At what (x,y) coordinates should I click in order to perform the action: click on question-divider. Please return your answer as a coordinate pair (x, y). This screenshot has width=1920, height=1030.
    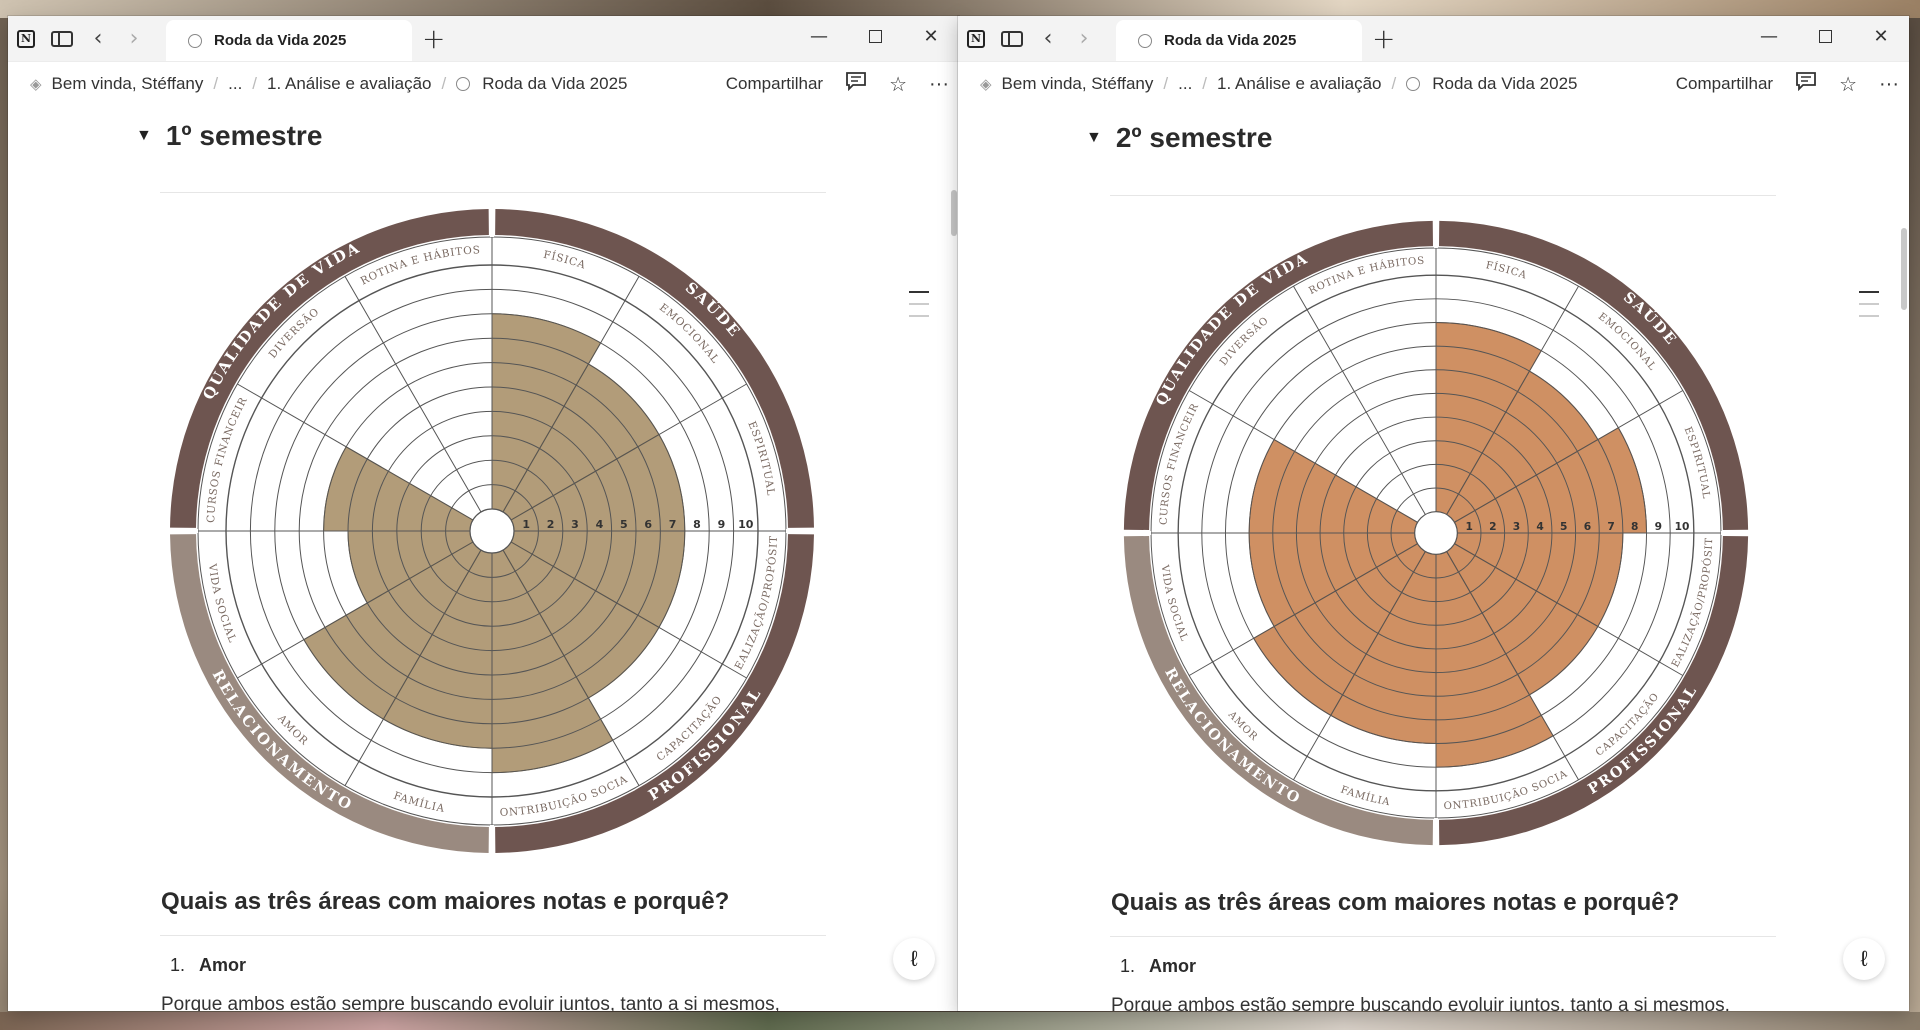
    Looking at the image, I should click on (493, 935).